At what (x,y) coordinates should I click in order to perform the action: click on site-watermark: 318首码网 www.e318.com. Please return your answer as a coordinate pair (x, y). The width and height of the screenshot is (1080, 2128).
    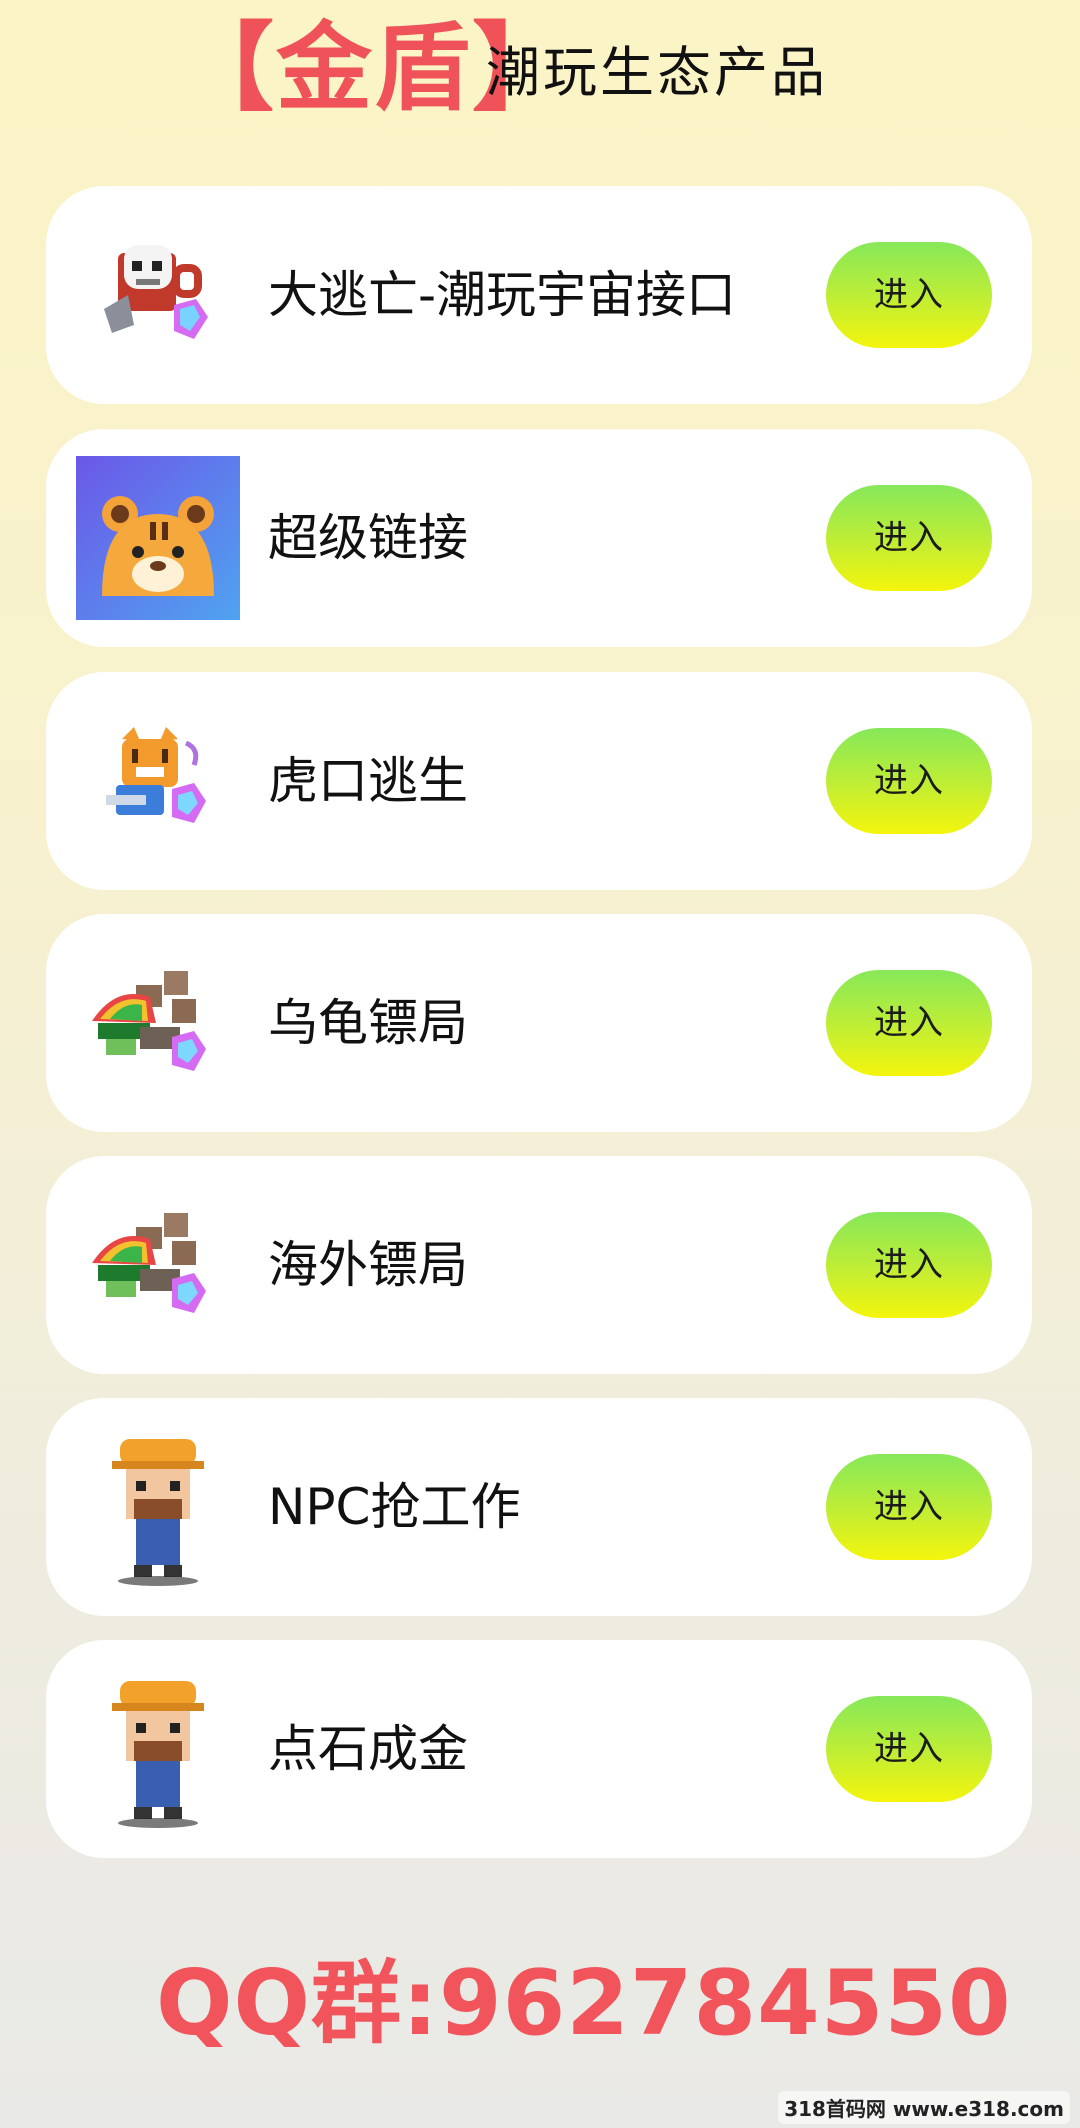
    Looking at the image, I should click on (924, 2107).